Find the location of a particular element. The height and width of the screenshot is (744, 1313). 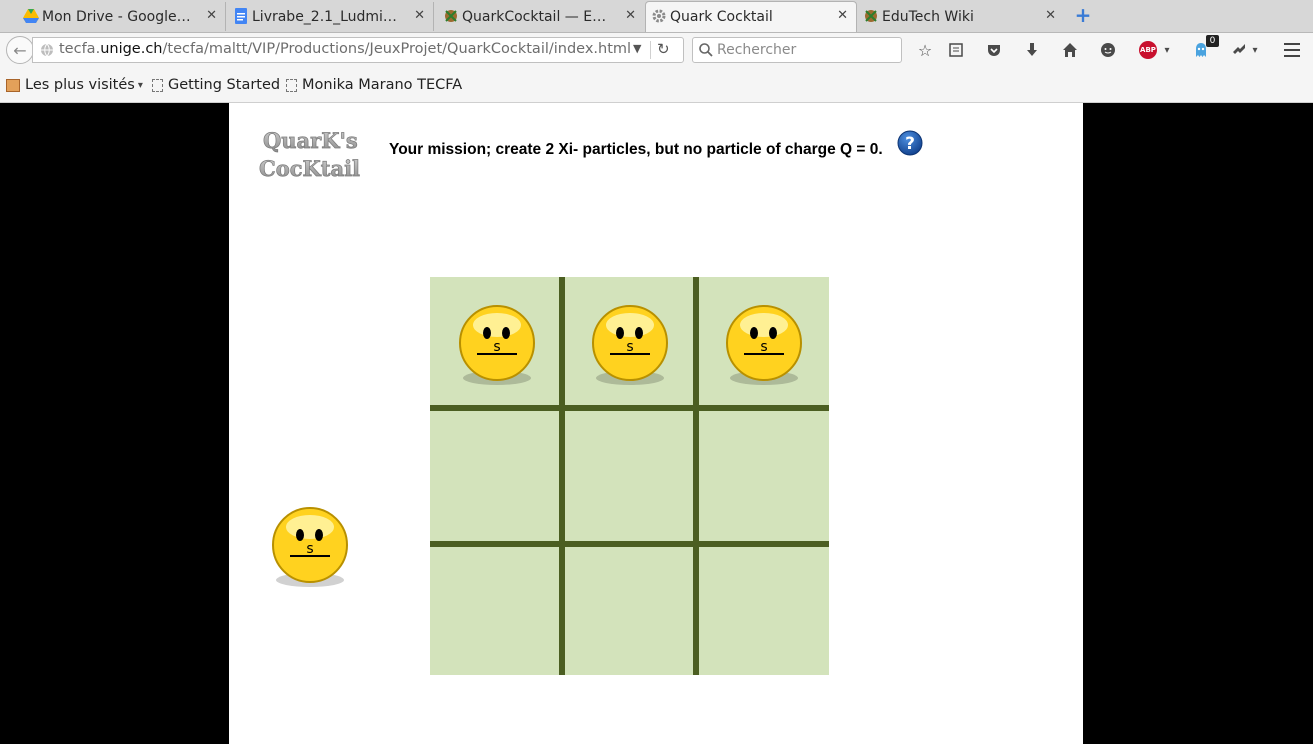

loading-gear-icon is located at coordinates (659, 16).